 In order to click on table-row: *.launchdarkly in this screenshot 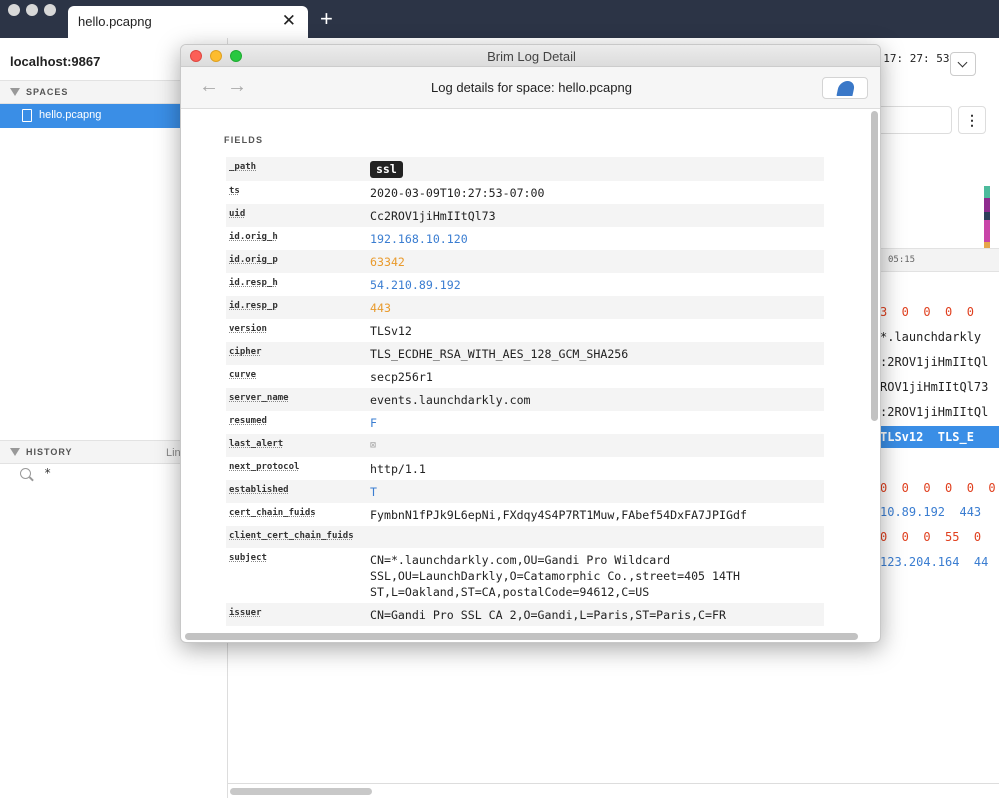, I will do `click(939, 337)`.